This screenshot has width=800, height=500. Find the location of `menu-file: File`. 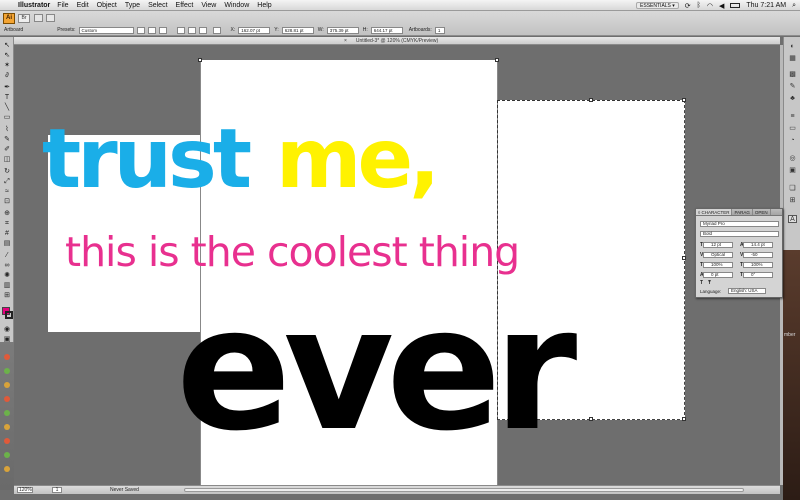

menu-file: File is located at coordinates (62, 5).